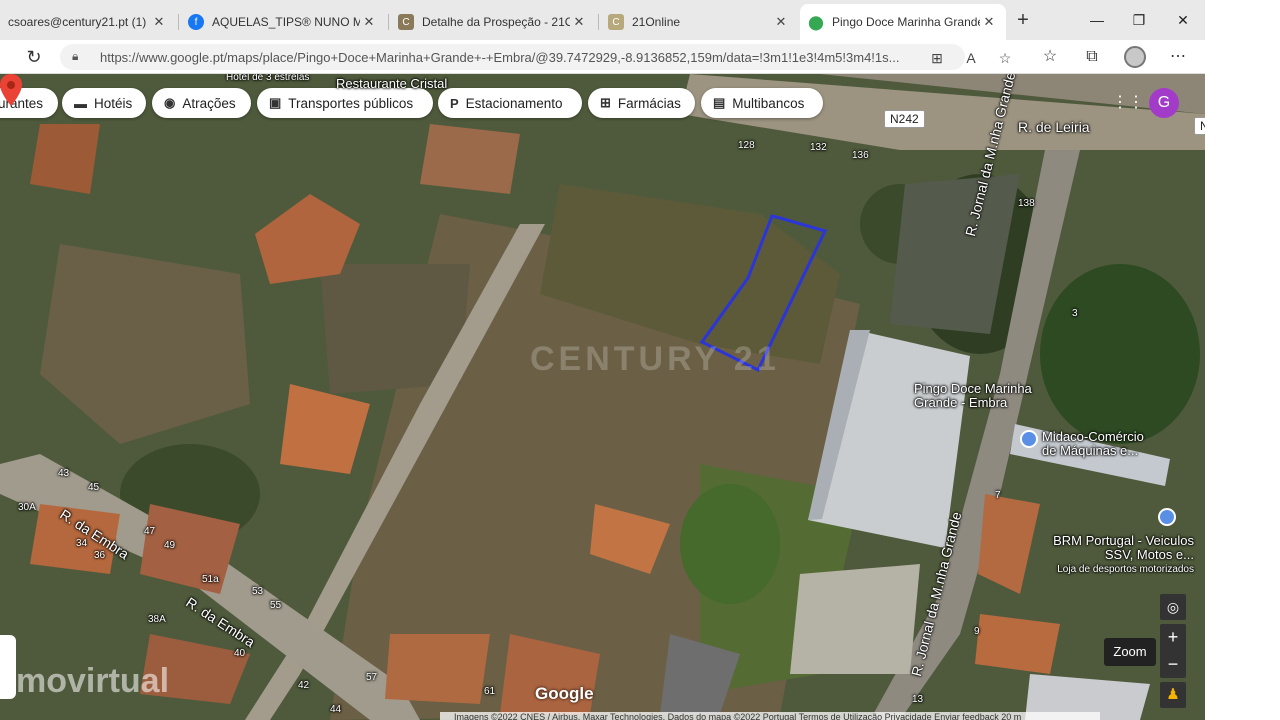 Image resolution: width=1280 pixels, height=720 pixels. What do you see at coordinates (150, 531) in the screenshot?
I see `house-number: 47` at bounding box center [150, 531].